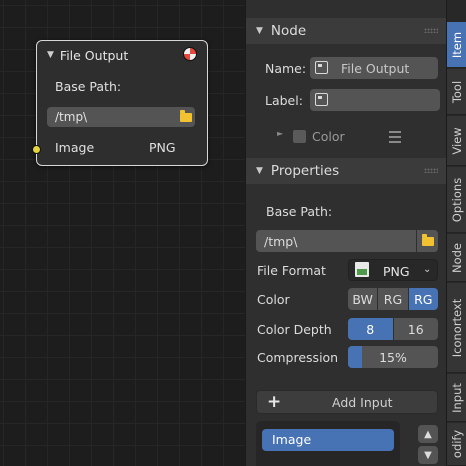 Image resolution: width=466 pixels, height=466 pixels. I want to click on name-label: Name:, so click(286, 68).